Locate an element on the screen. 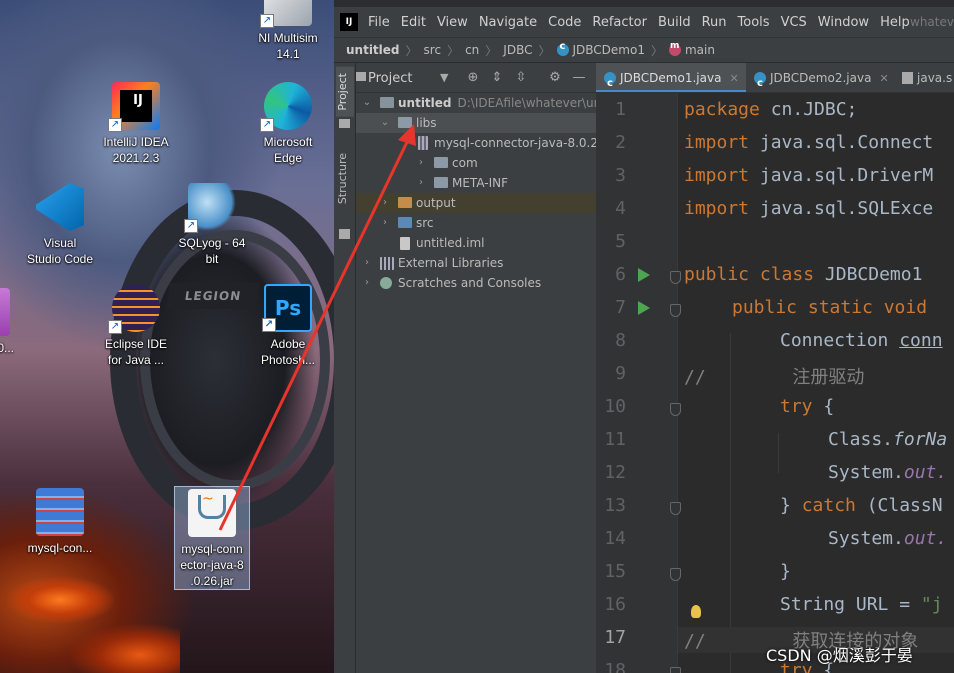 The image size is (954, 673). eclipse-icon: ↗ is located at coordinates (134, 309).